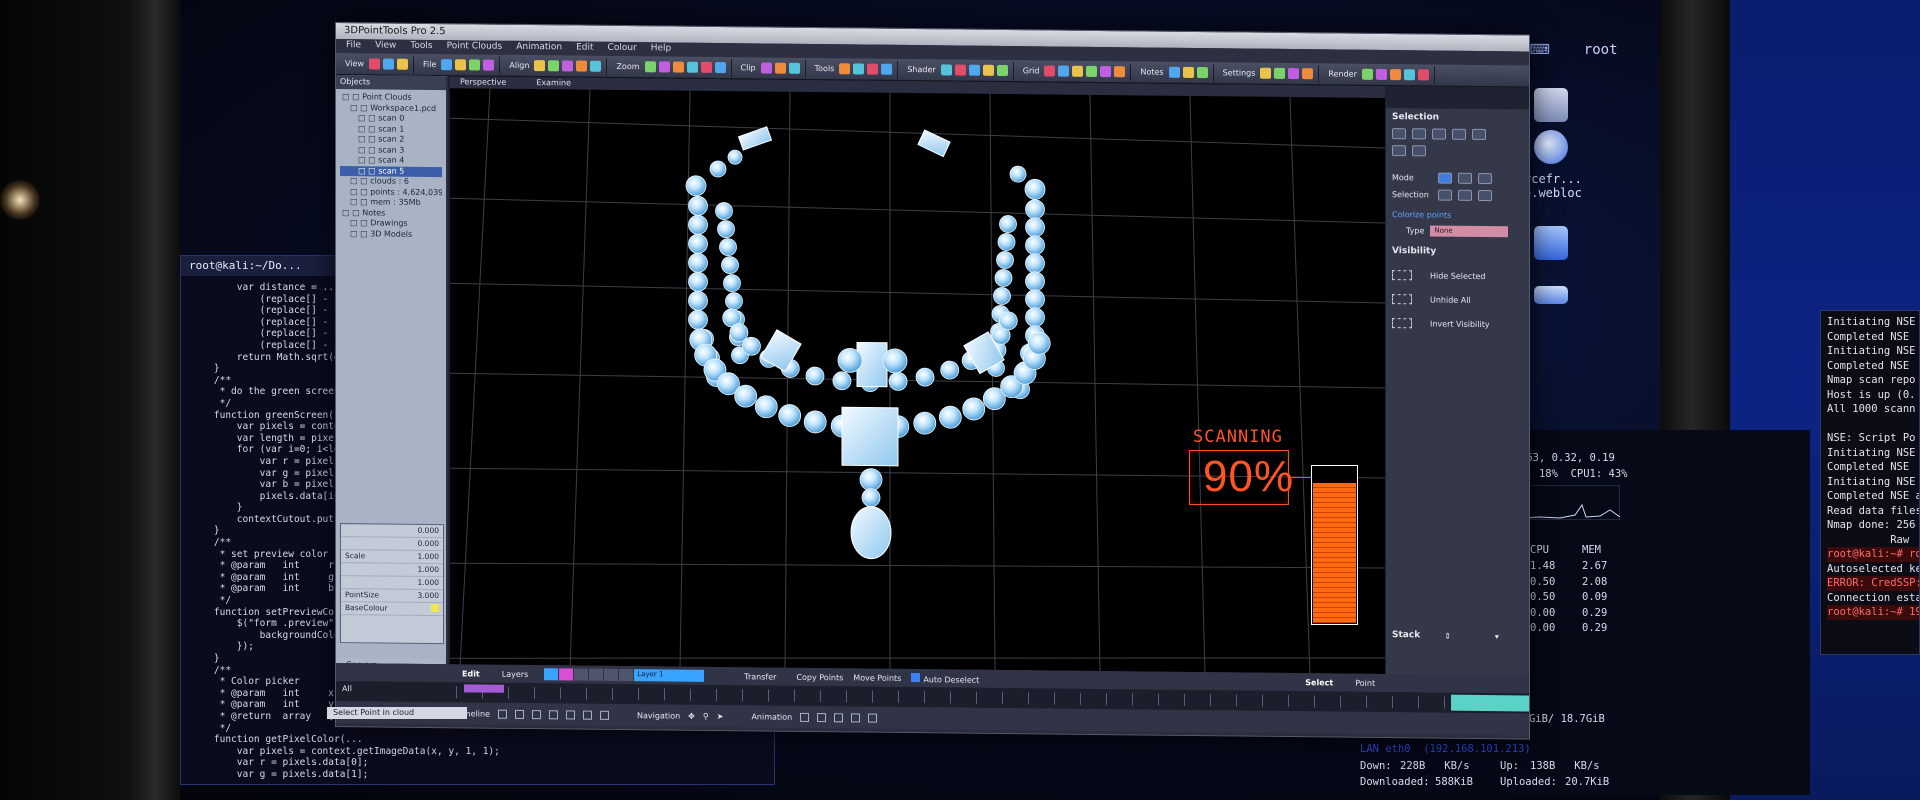  What do you see at coordinates (571, 714) in the screenshot?
I see `next-frame-icon` at bounding box center [571, 714].